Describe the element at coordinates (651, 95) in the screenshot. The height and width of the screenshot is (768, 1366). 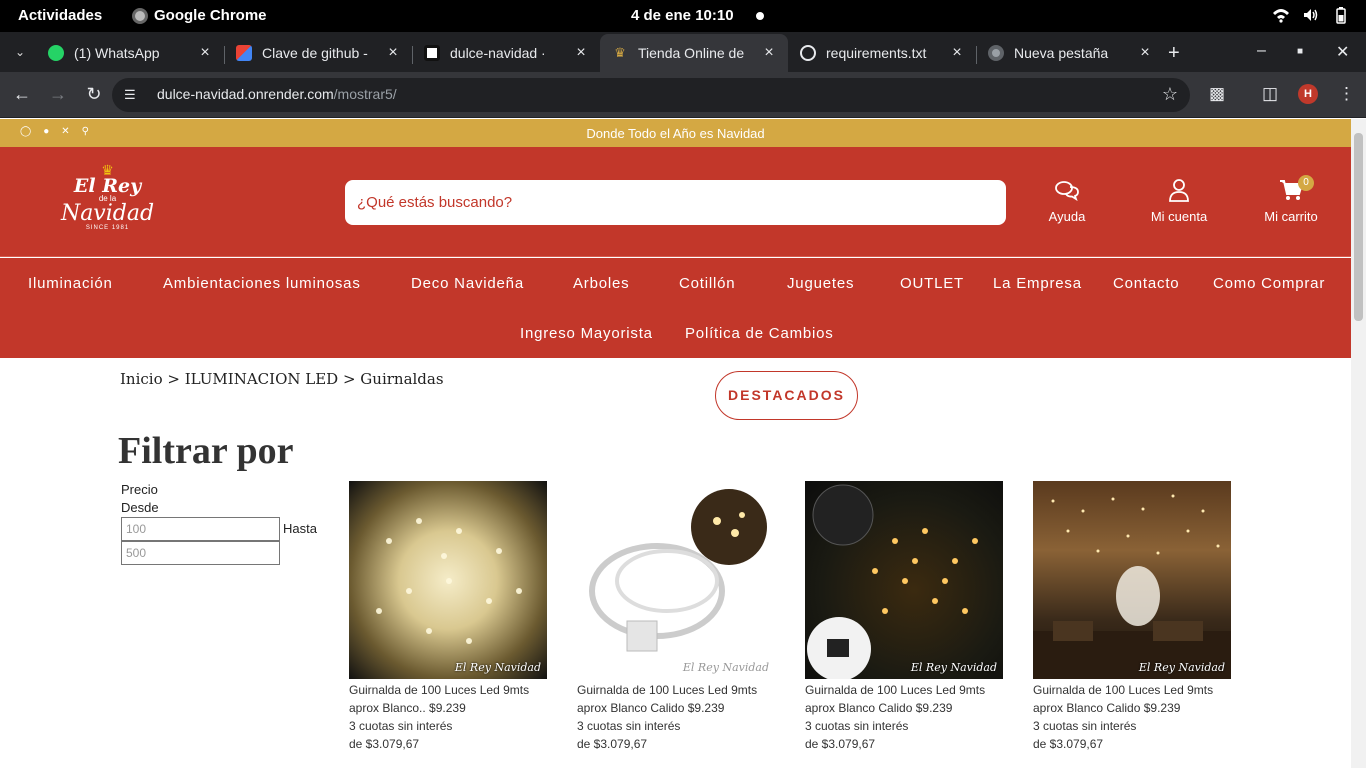
I see `address-bar: ☰ dulce-navidad.onrender.com/mostrar5/ ☆` at that location.